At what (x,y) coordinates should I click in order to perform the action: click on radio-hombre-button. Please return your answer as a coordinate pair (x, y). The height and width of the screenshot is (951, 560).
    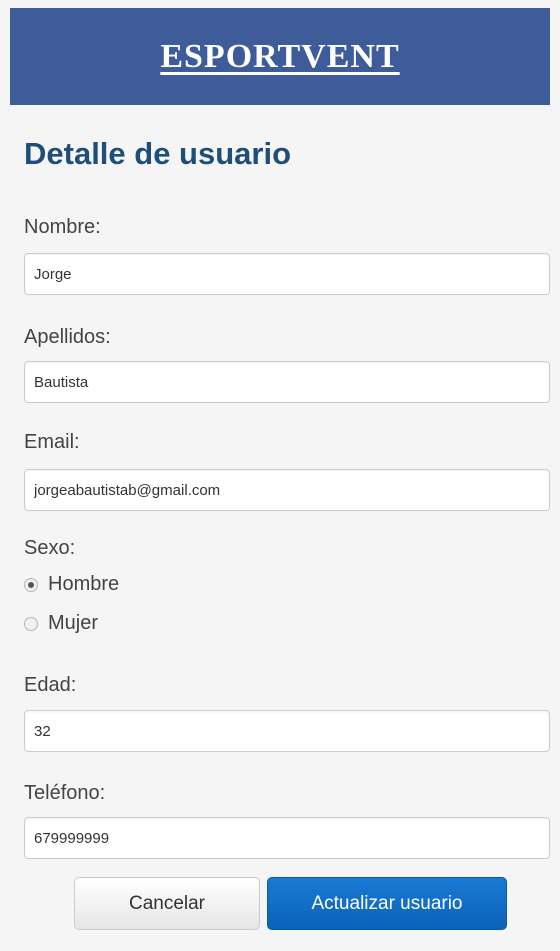
    Looking at the image, I should click on (31, 584).